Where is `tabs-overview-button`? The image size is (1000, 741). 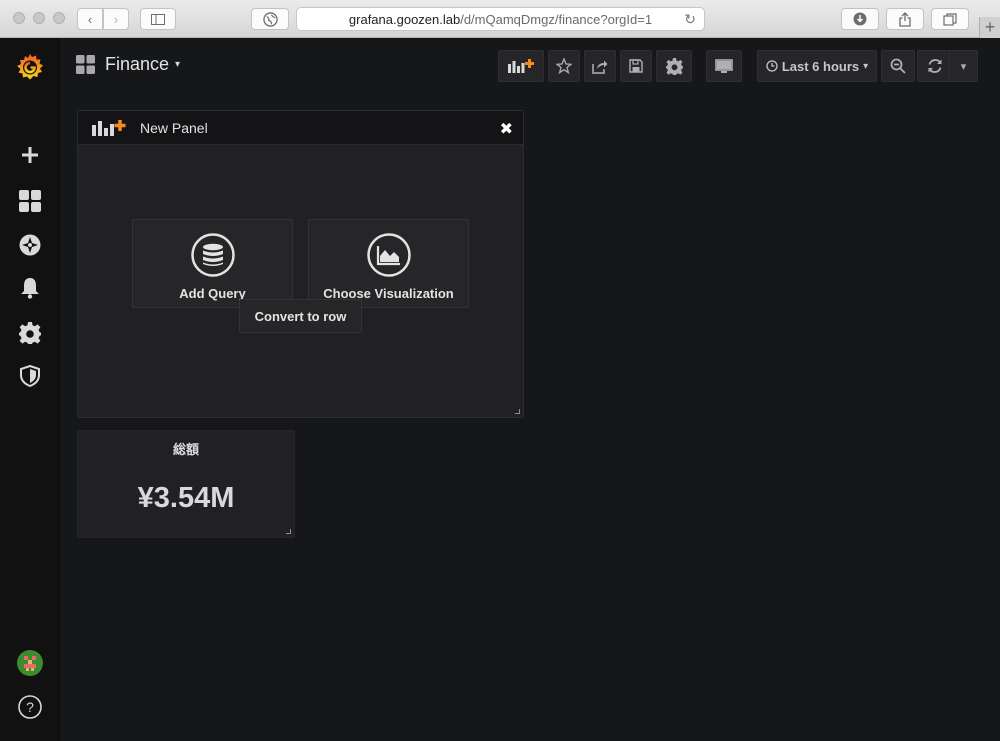 tabs-overview-button is located at coordinates (950, 19).